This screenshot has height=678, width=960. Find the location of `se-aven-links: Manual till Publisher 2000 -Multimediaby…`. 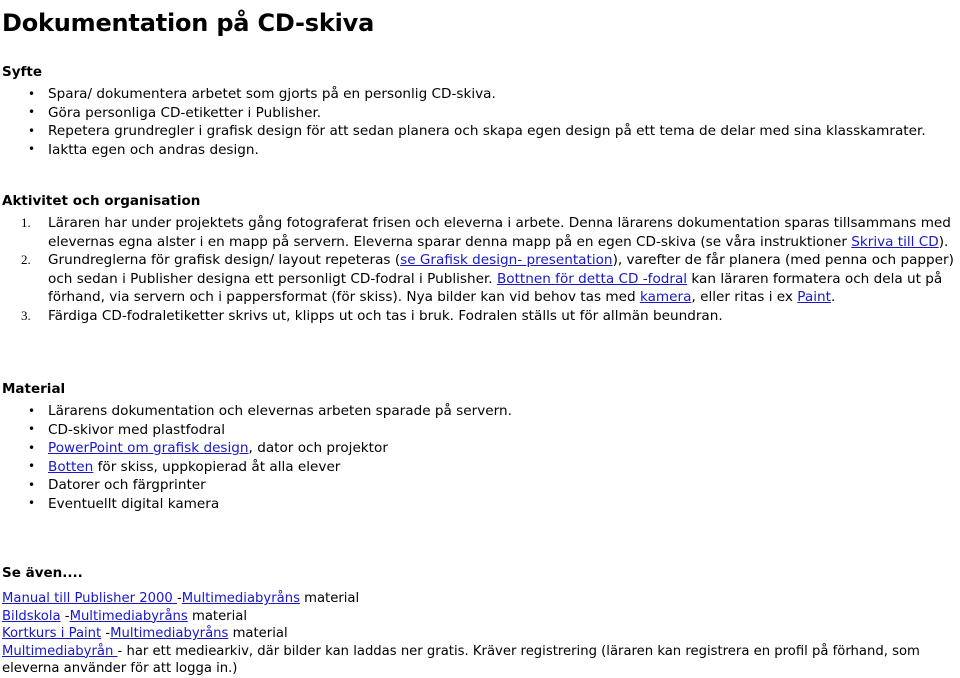

se-aven-links: Manual till Publisher 2000 -Multimediaby… is located at coordinates (480, 634).